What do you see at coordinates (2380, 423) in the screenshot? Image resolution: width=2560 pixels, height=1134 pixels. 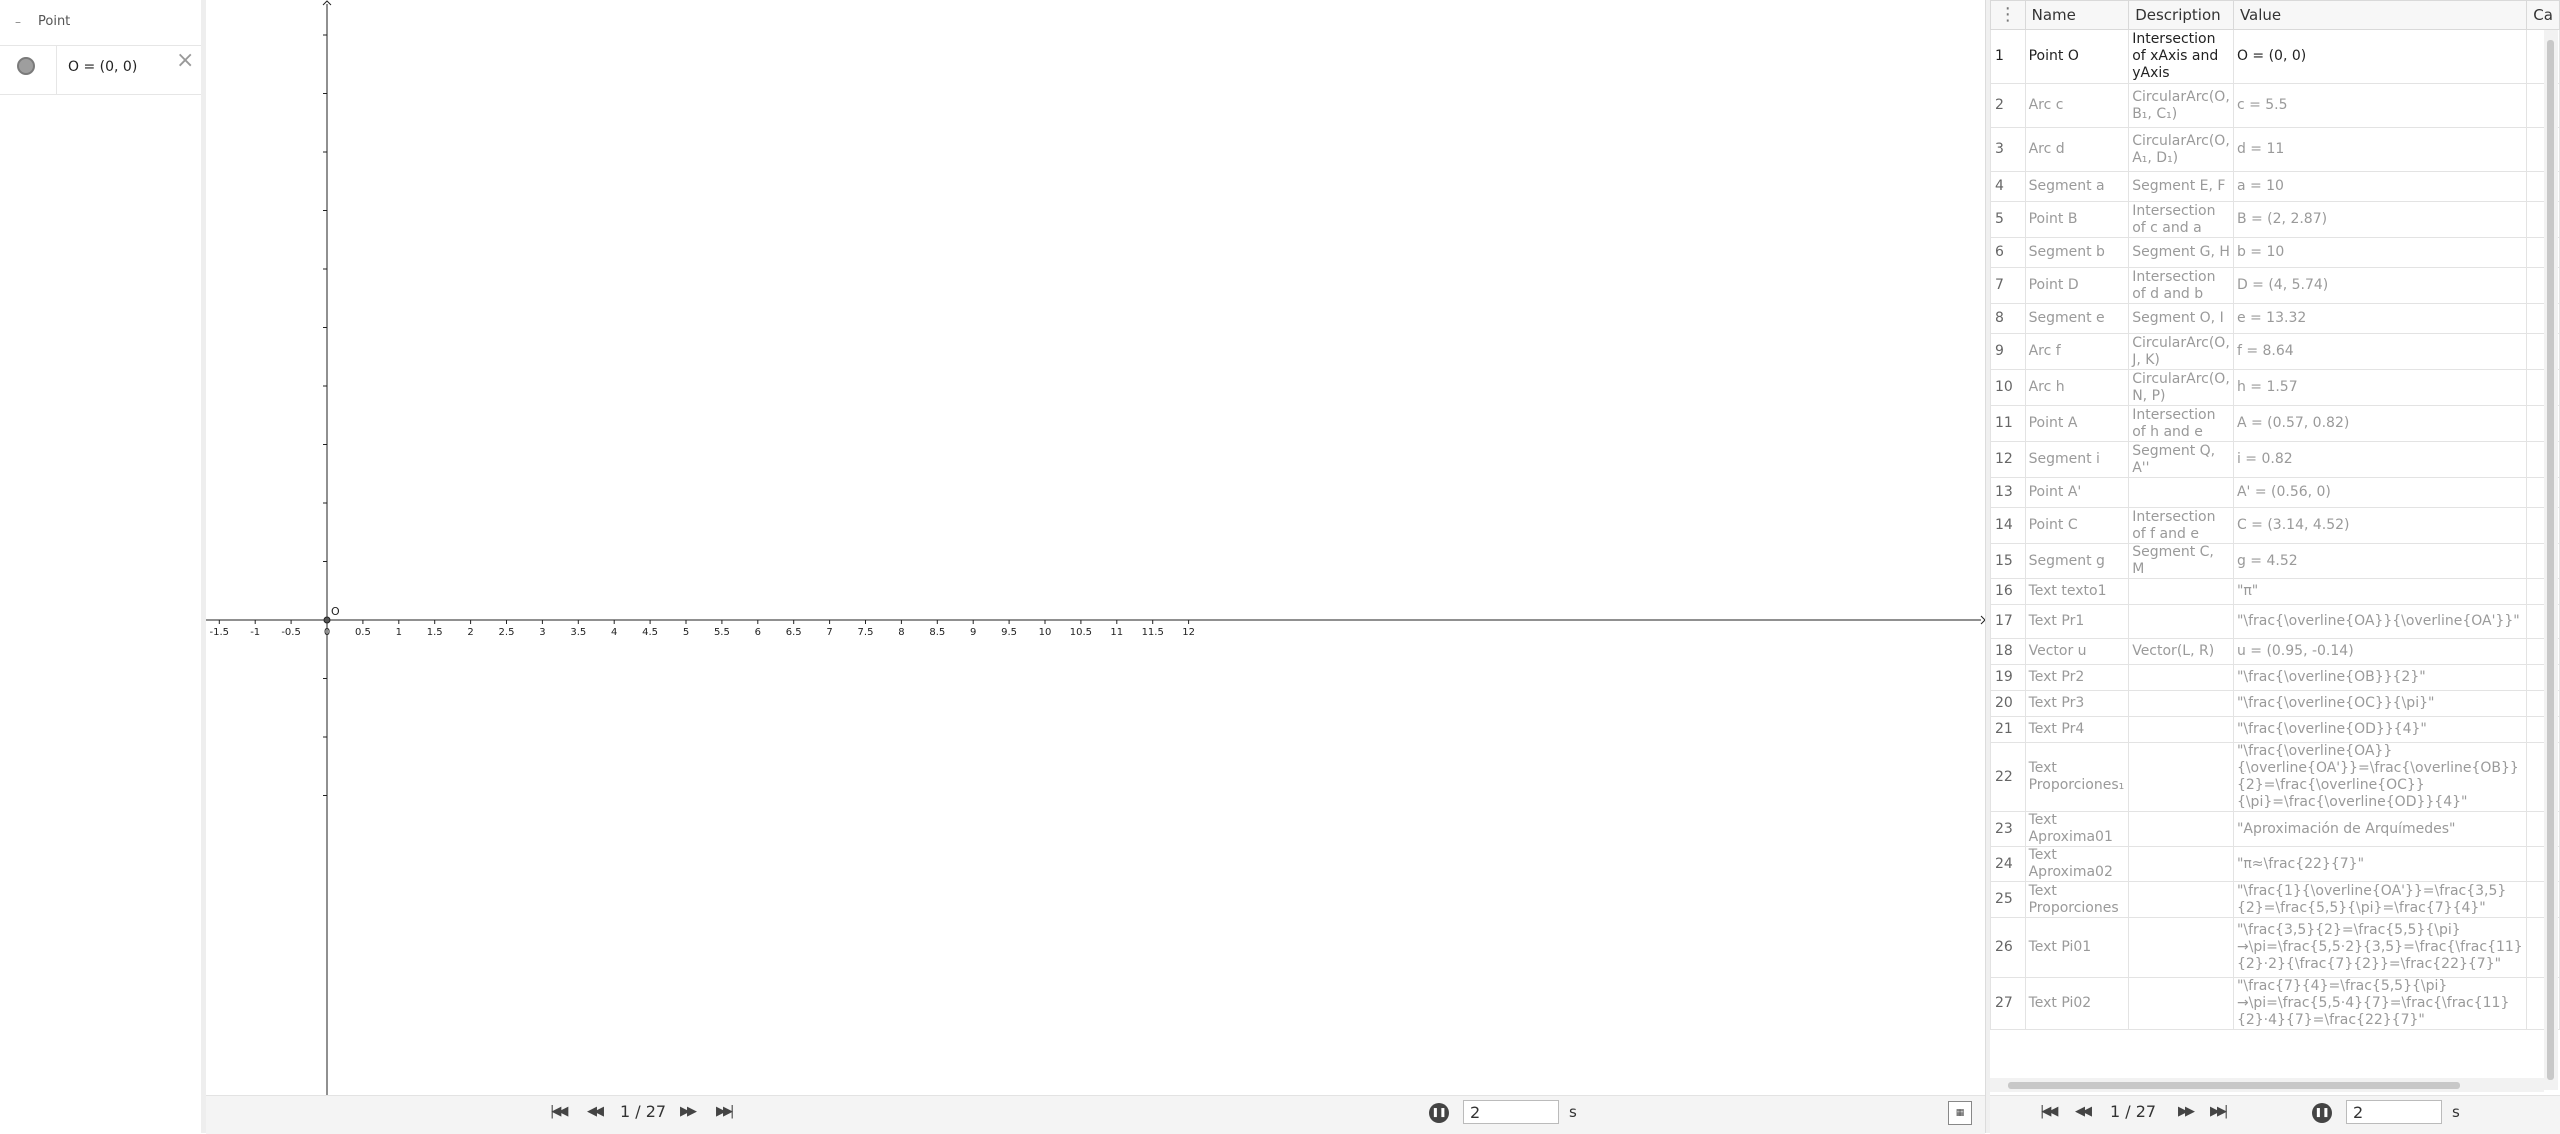 I see `object-value: A = (0.57, 0.82)` at bounding box center [2380, 423].